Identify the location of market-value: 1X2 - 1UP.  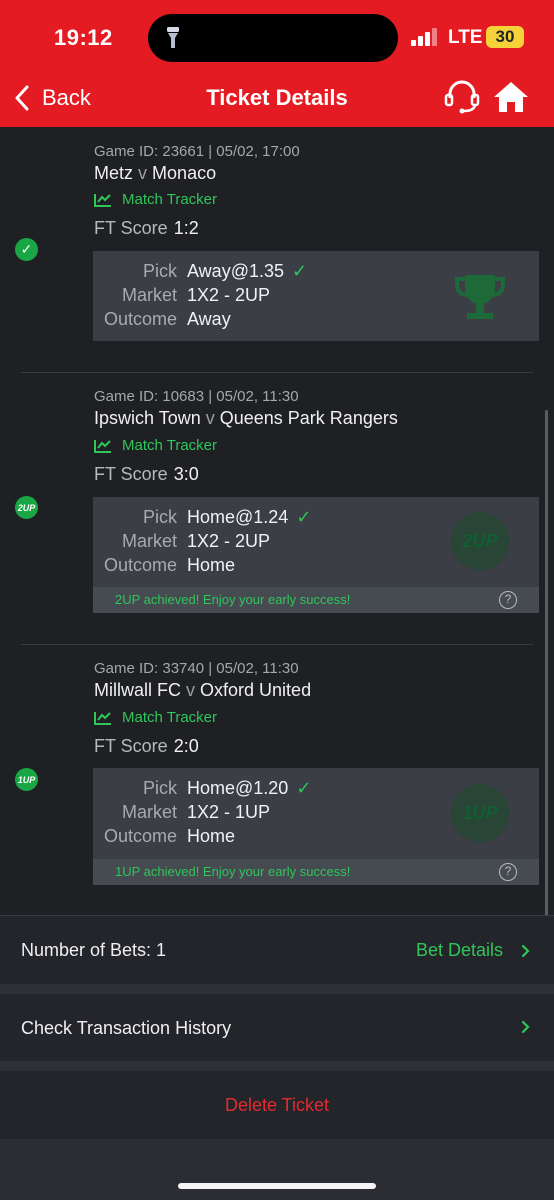
(229, 812).